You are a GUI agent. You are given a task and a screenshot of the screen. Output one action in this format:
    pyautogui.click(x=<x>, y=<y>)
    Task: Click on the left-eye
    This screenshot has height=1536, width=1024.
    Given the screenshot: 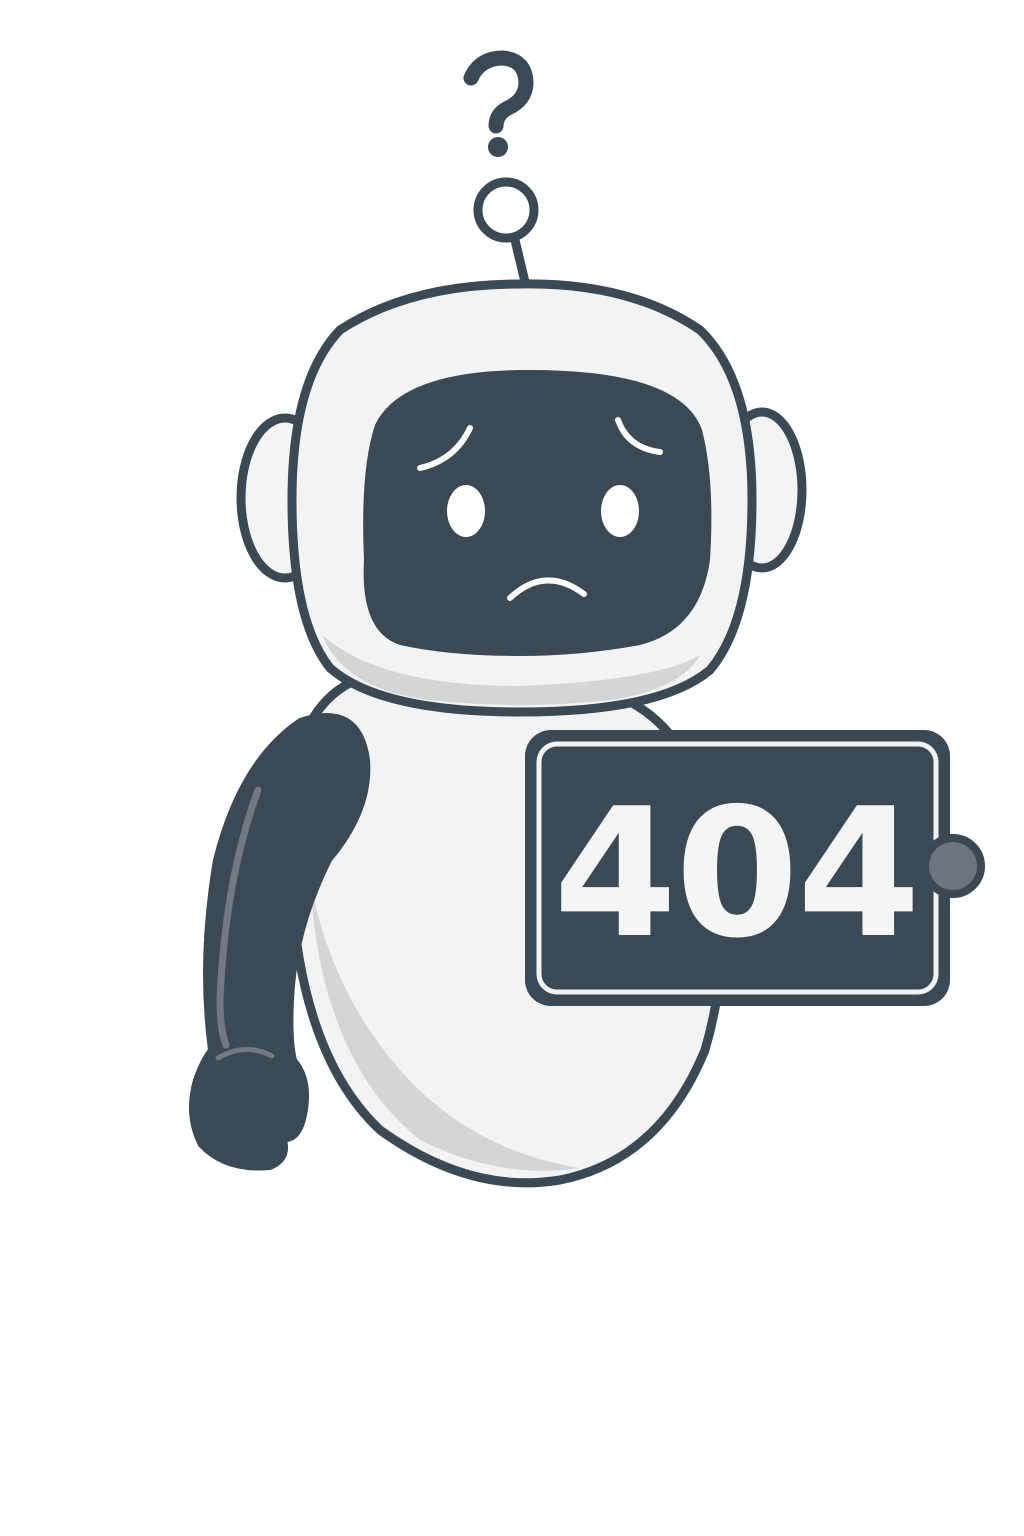 What is the action you would take?
    pyautogui.click(x=466, y=511)
    